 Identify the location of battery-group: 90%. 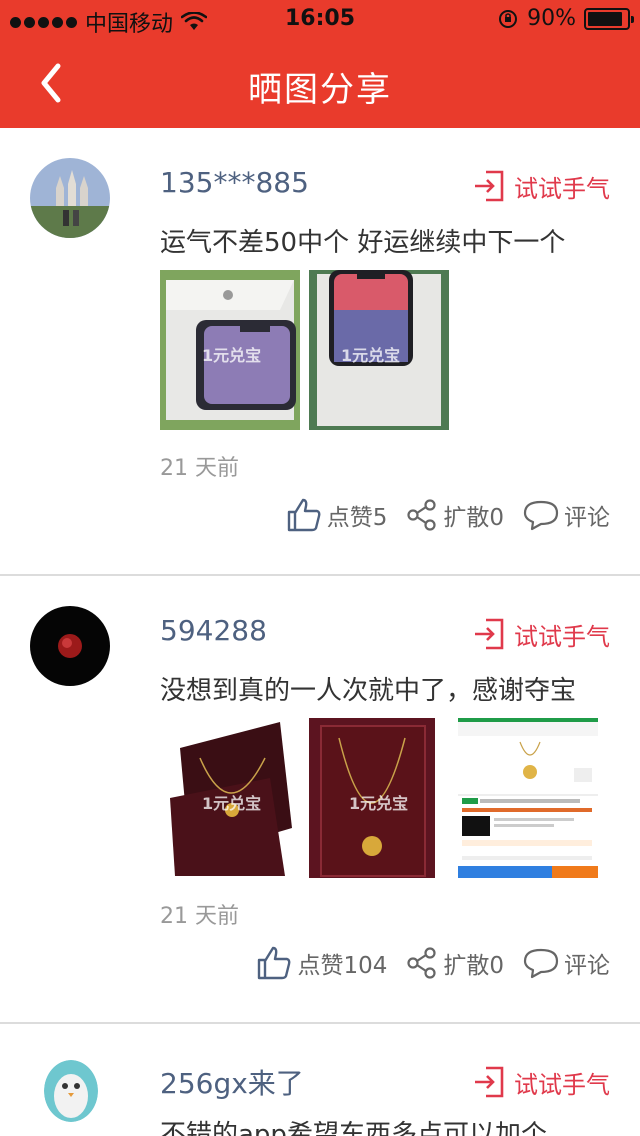
(565, 18).